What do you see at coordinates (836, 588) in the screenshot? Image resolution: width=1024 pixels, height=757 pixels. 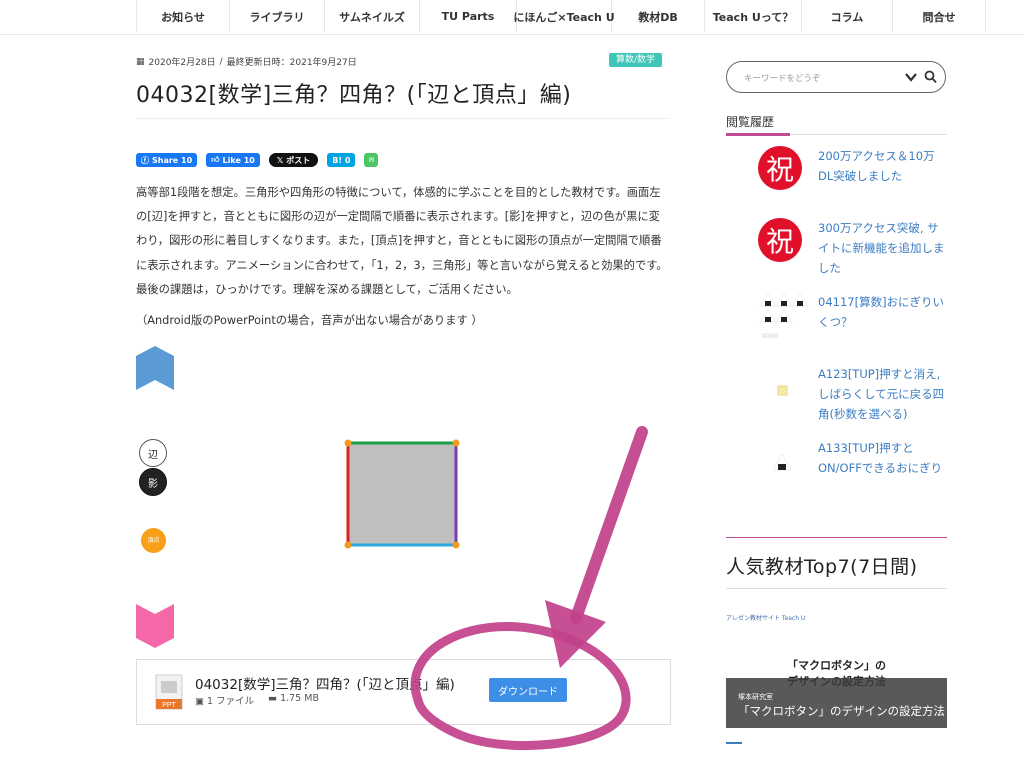 I see `popular-divider` at bounding box center [836, 588].